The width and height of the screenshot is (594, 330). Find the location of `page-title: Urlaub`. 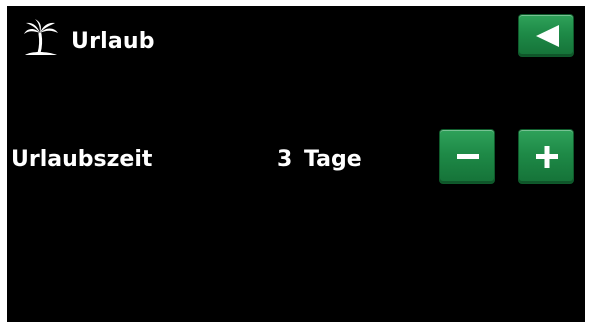

page-title: Urlaub is located at coordinates (113, 41).